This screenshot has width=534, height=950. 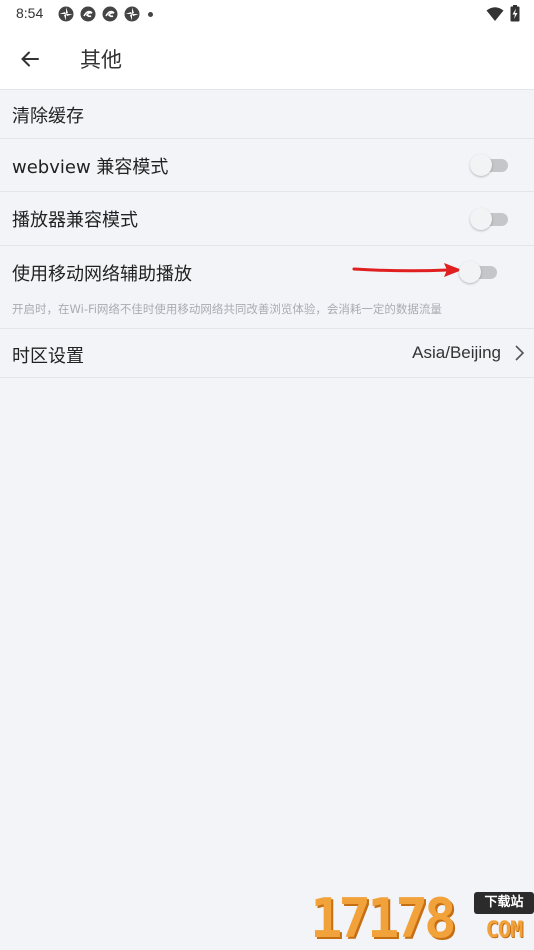 I want to click on watermark-digits: 17178, so click(x=383, y=918).